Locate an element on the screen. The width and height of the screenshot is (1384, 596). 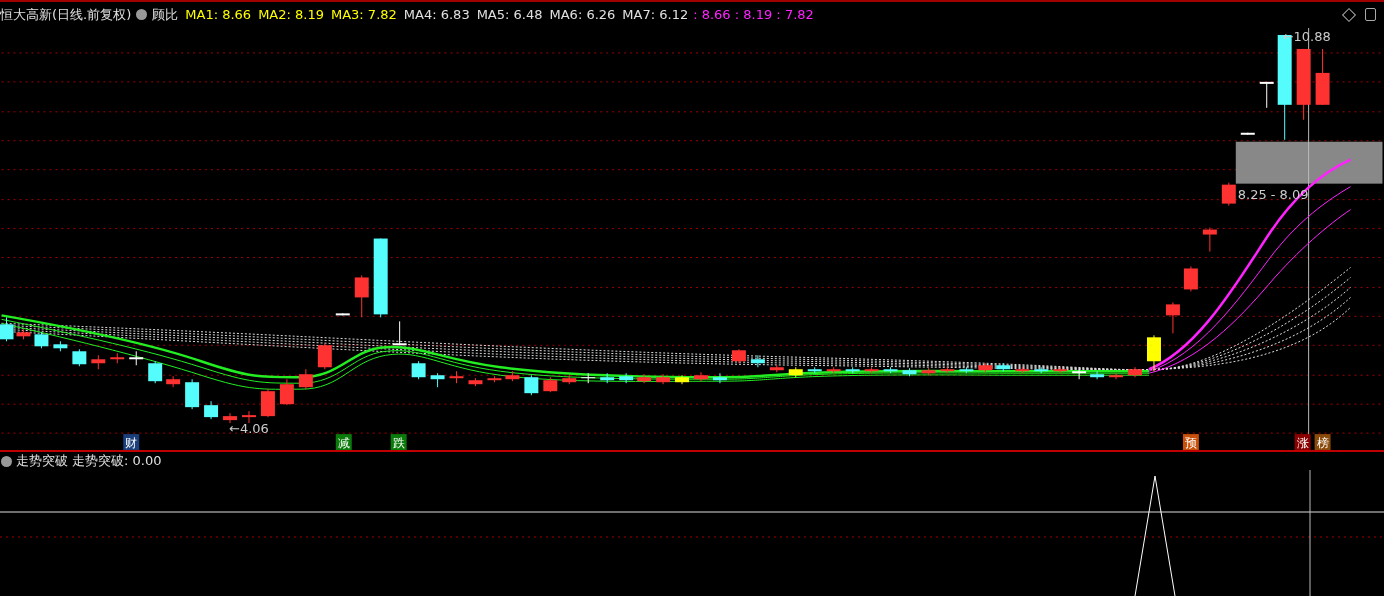
window-icon is located at coordinates (1370, 15).